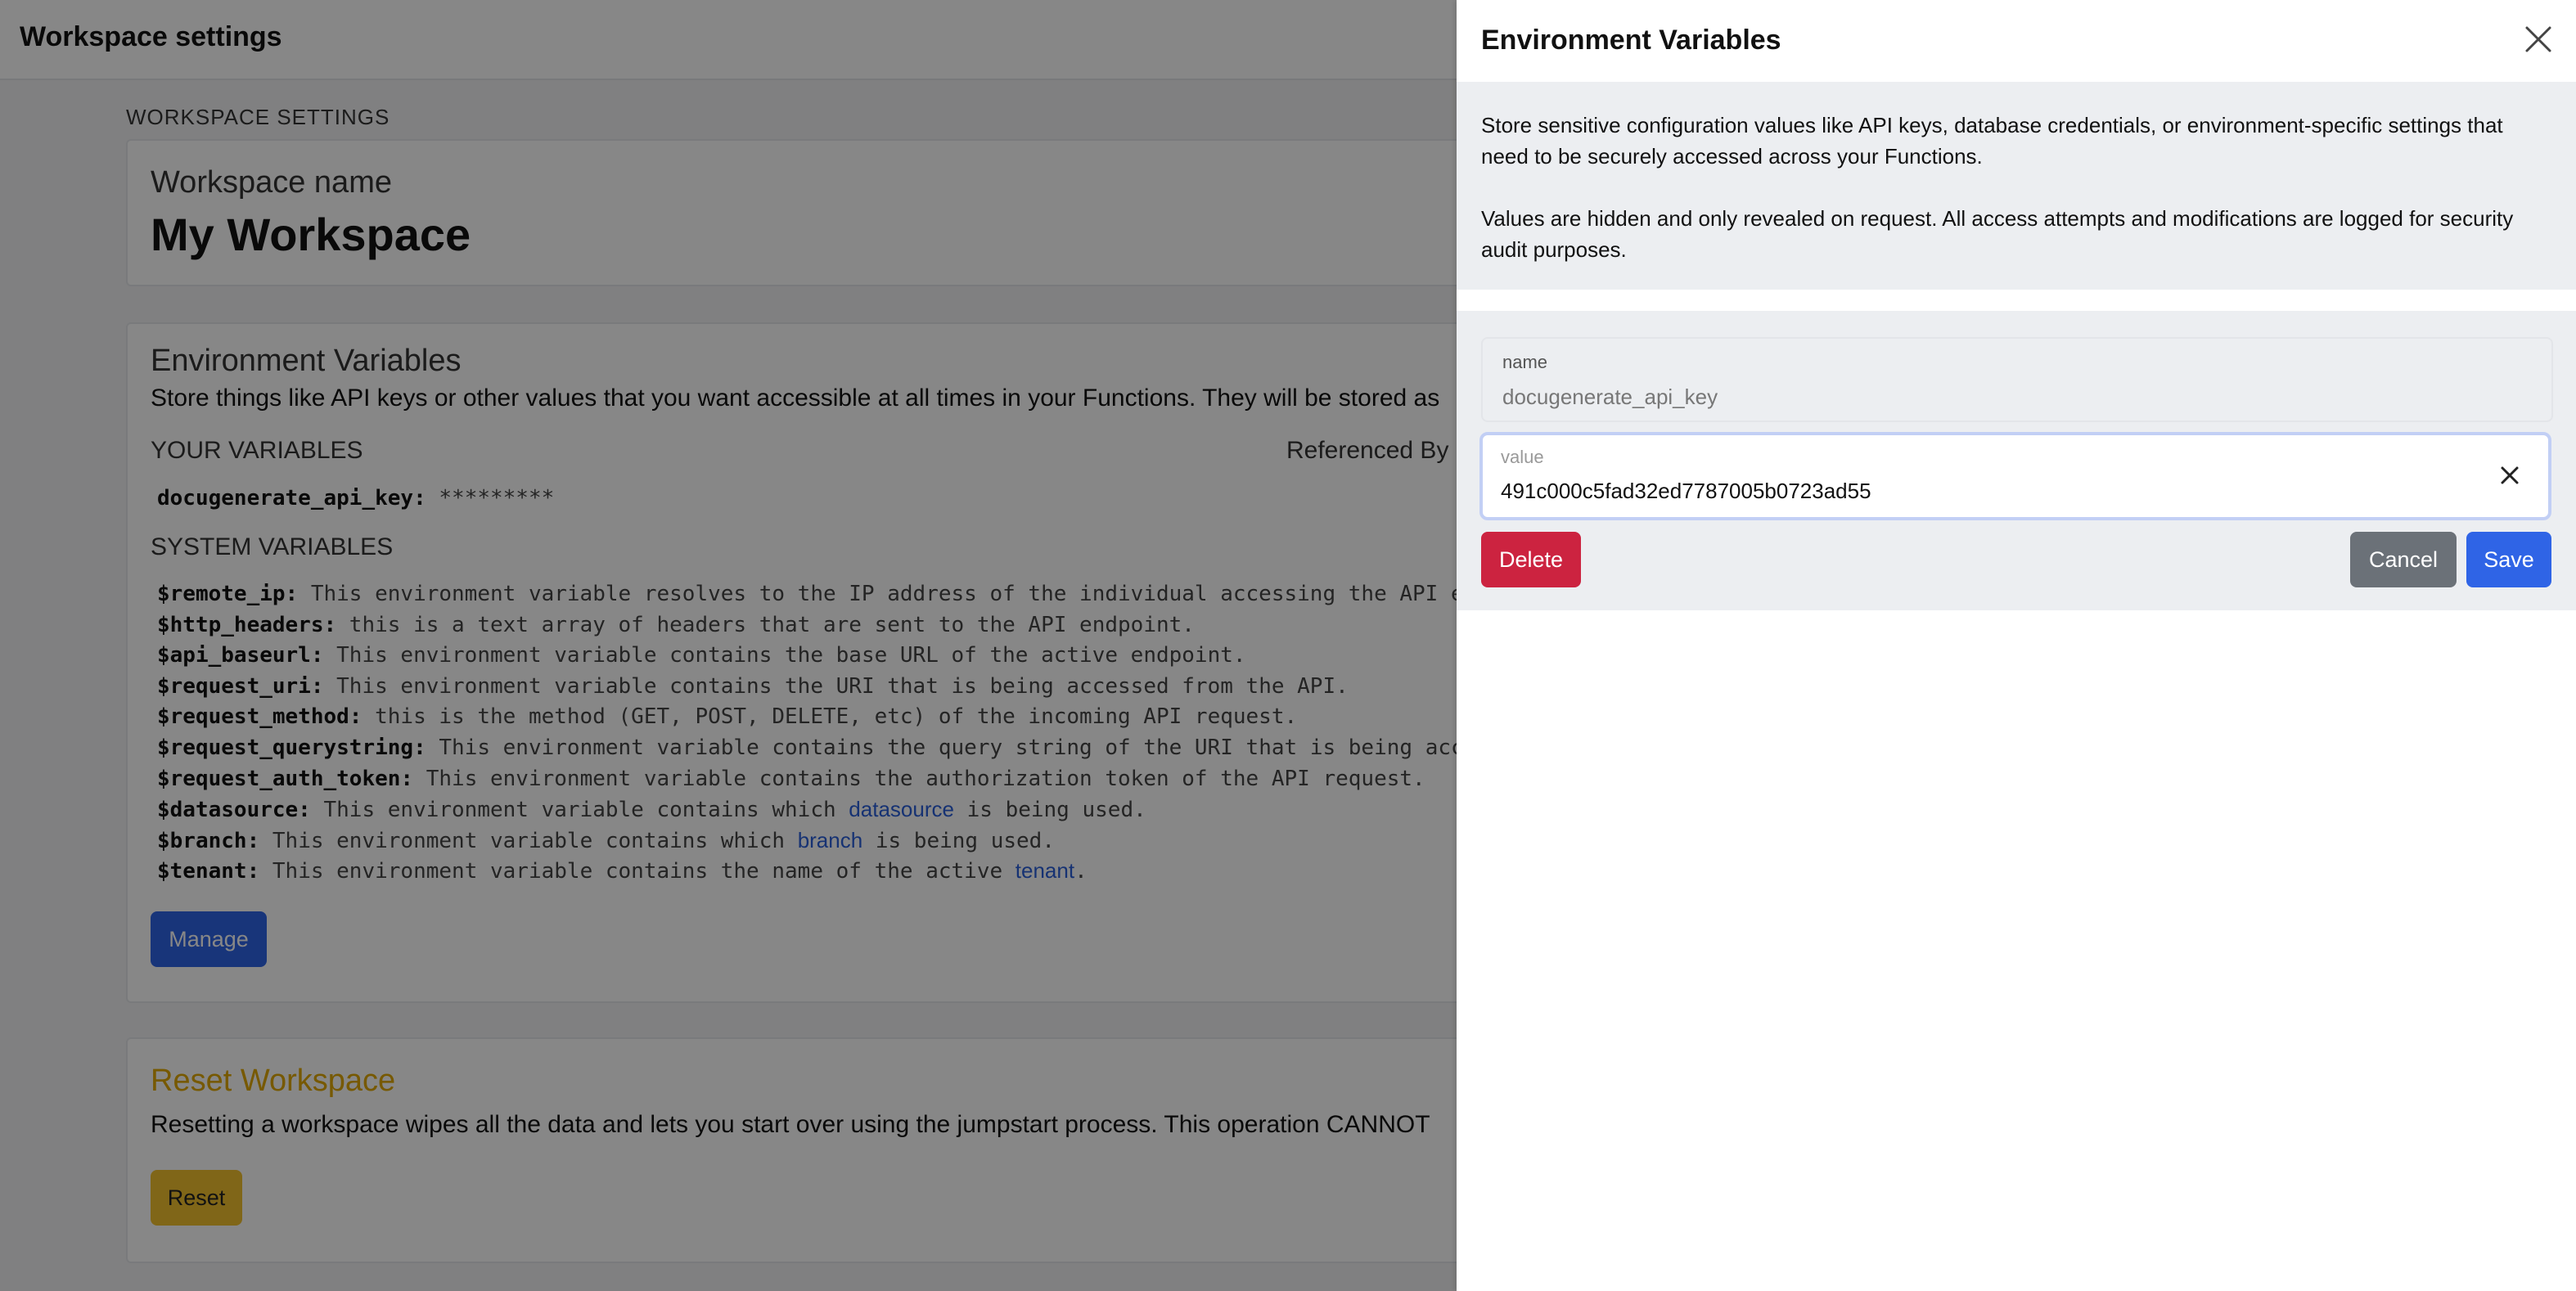 Image resolution: width=2576 pixels, height=1291 pixels. What do you see at coordinates (1525, 362) in the screenshot?
I see `name-field-label: name` at bounding box center [1525, 362].